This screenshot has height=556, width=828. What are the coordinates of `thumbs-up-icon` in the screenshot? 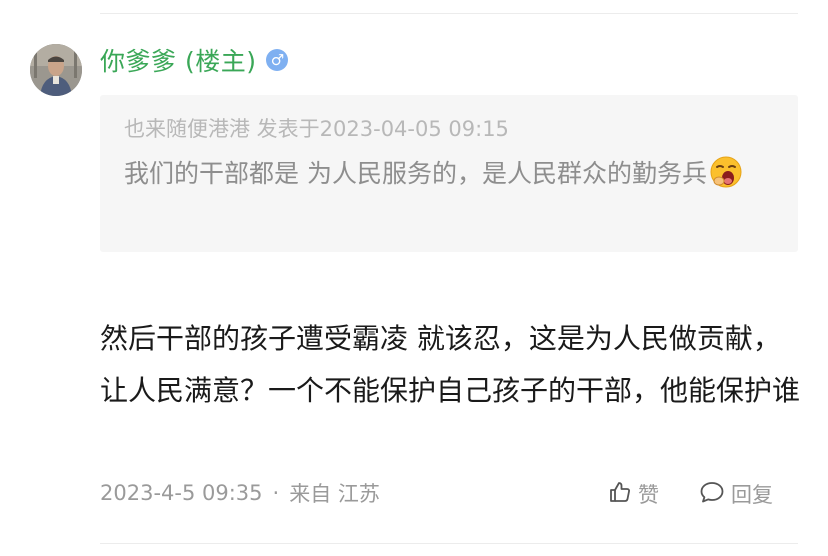 It's located at (623, 494).